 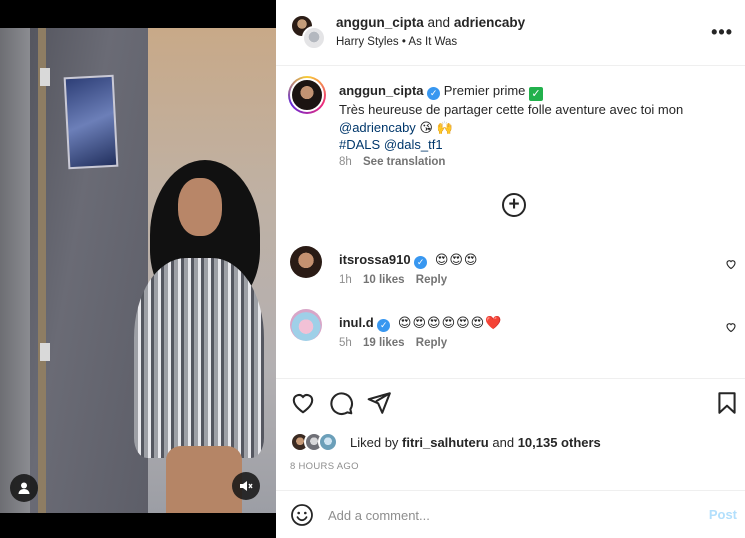 I want to click on plus-circle-icon: +, so click(x=514, y=205).